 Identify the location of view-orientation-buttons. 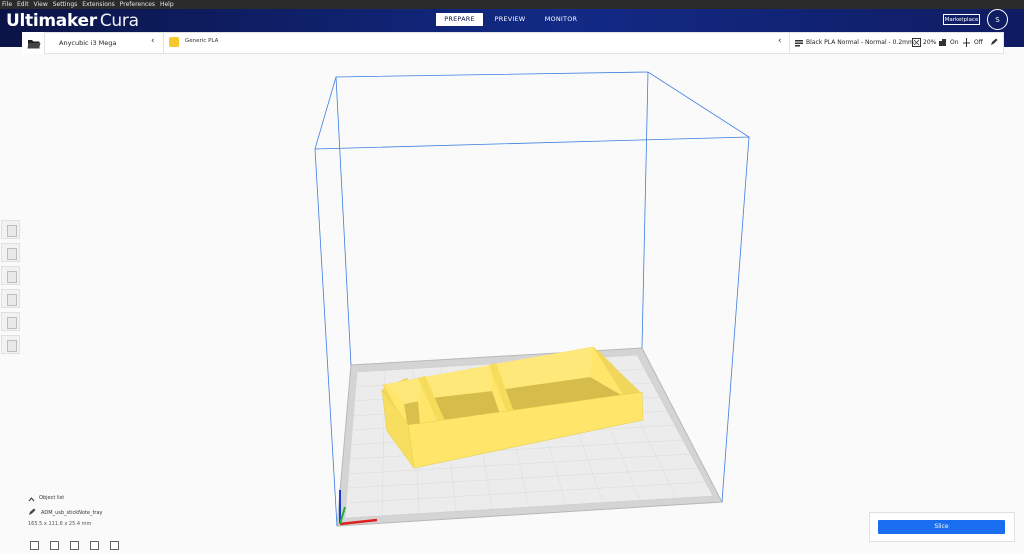
(77, 544).